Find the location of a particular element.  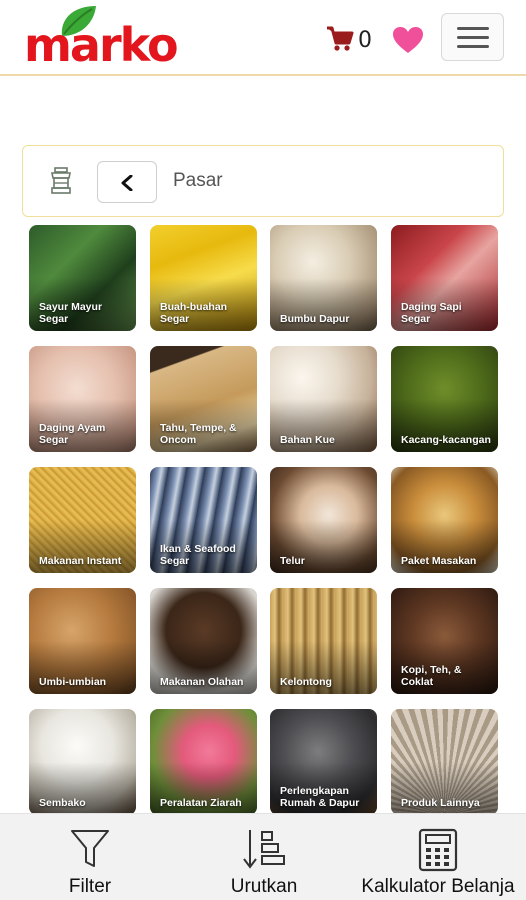

category-tile-buah-buahan: Buah-buahan Segar is located at coordinates (203, 278).